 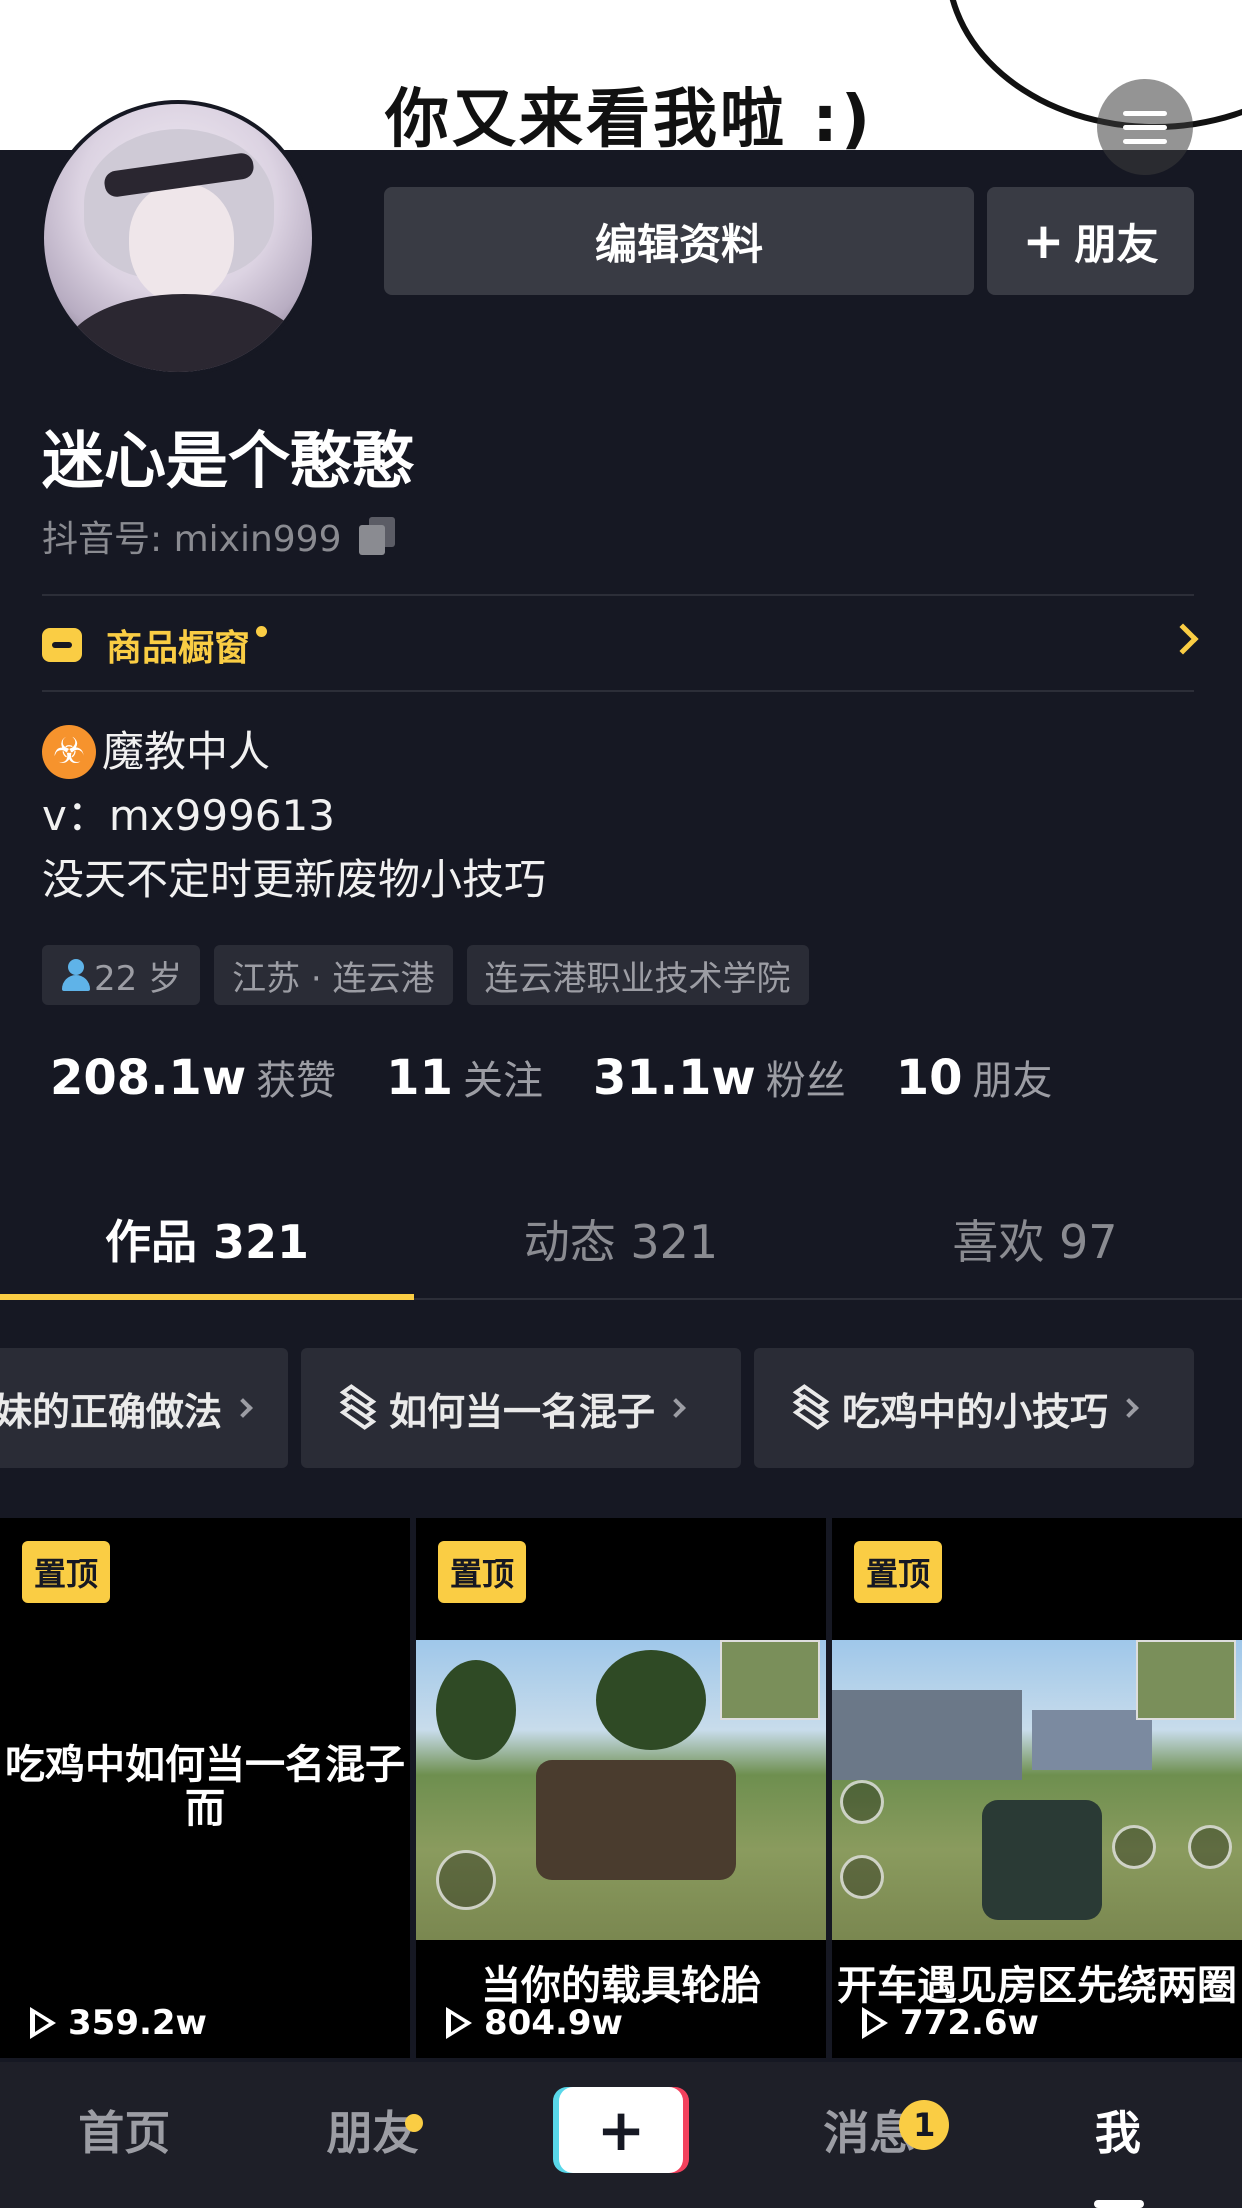 What do you see at coordinates (679, 241) in the screenshot?
I see `edit-profile-button: 编辑资料` at bounding box center [679, 241].